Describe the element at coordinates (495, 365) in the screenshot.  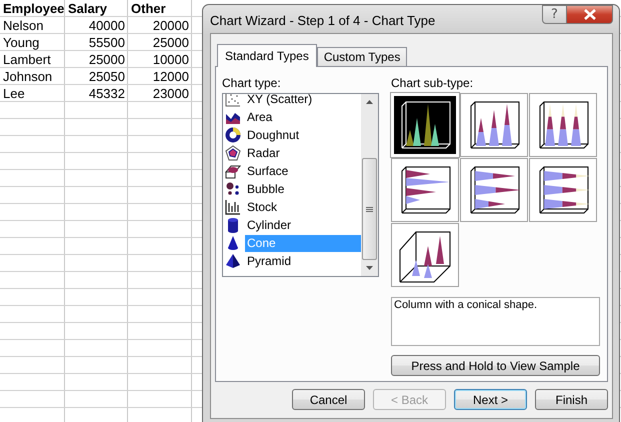
I see `view-sample-button: Press and Hold to View Sample` at that location.